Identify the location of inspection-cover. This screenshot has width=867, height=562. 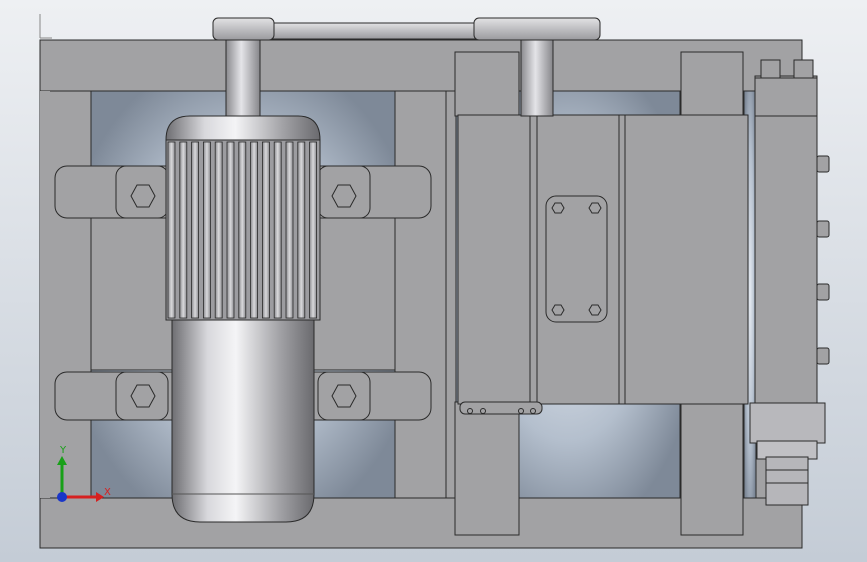
(576, 259).